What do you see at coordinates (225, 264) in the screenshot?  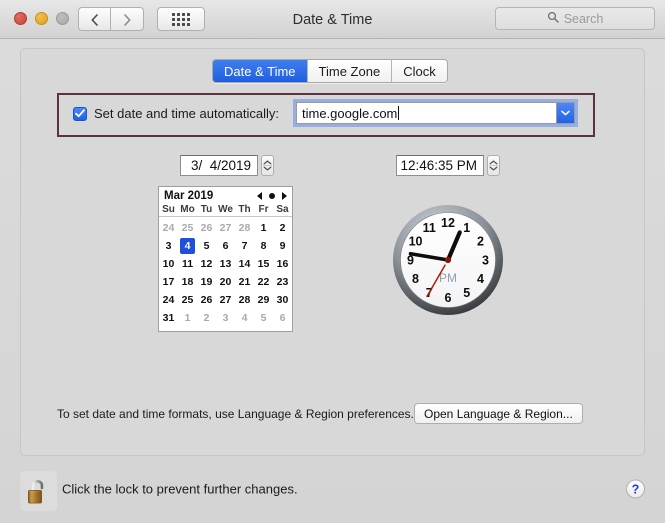 I see `calendar-day: 13` at bounding box center [225, 264].